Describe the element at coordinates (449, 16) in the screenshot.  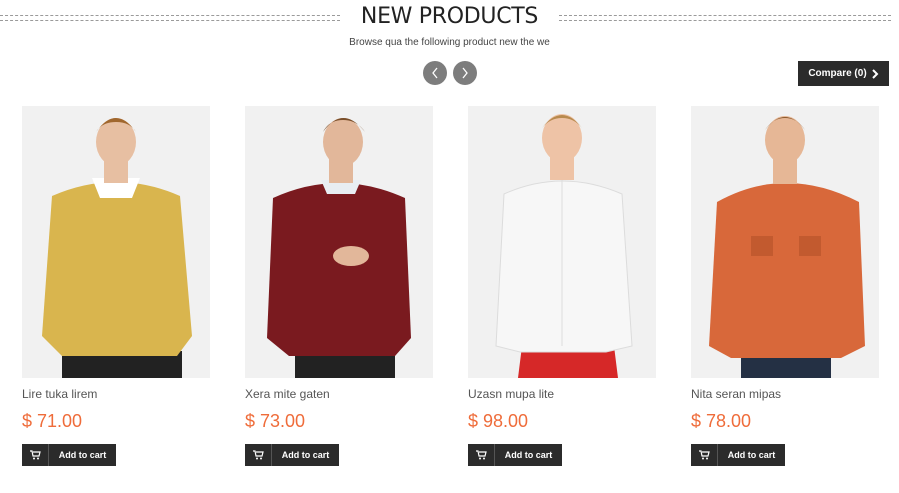
I see `section-title: NEW PRODUCTS` at that location.